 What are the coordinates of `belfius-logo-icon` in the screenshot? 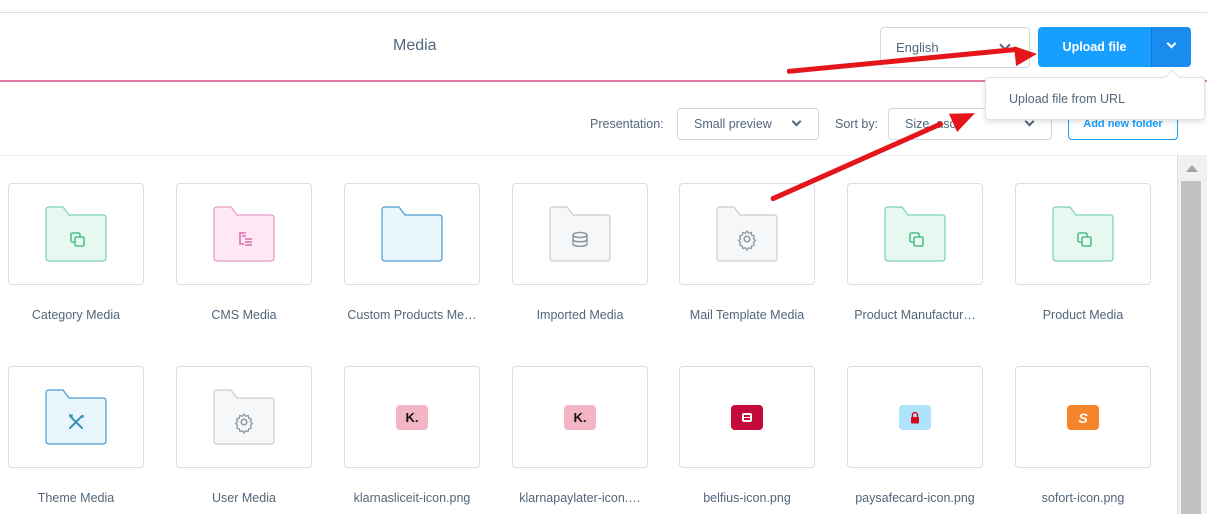 It's located at (747, 417).